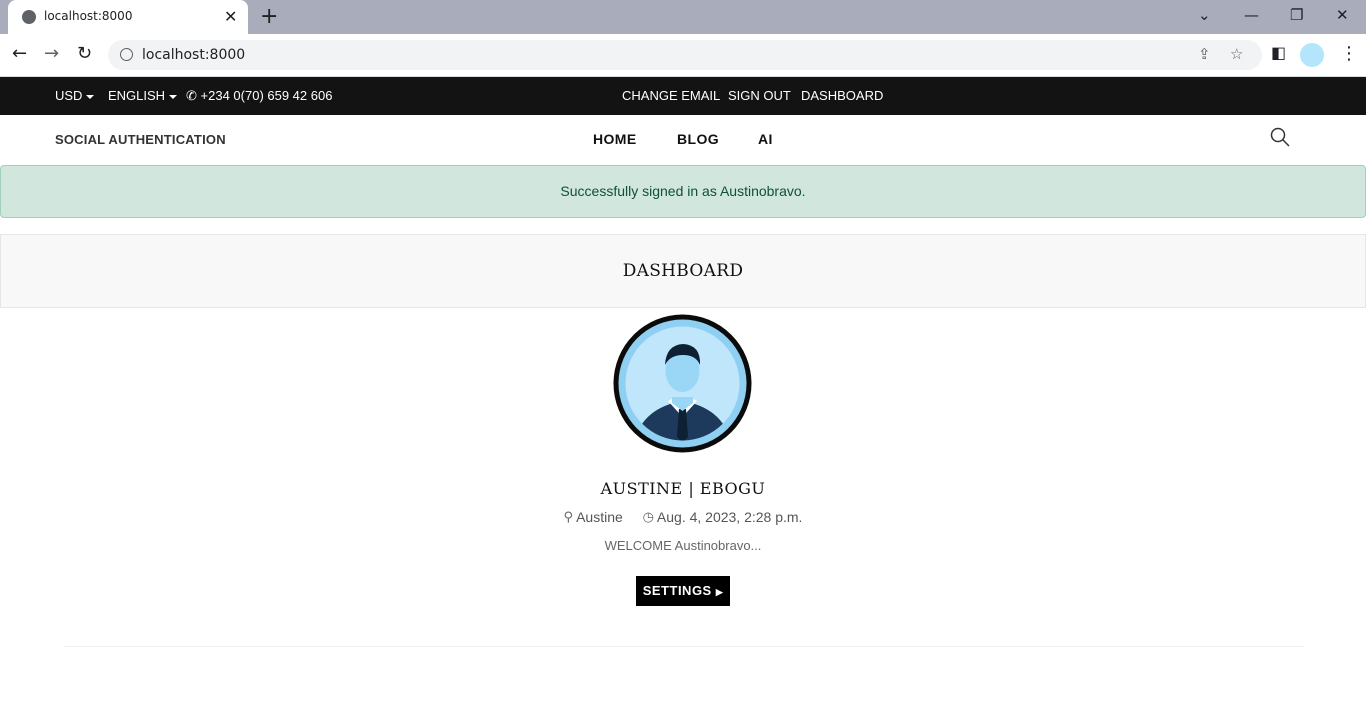 This screenshot has height=728, width=1366. Describe the element at coordinates (759, 95) in the screenshot. I see `sign-out-link: SIGN OUT` at that location.